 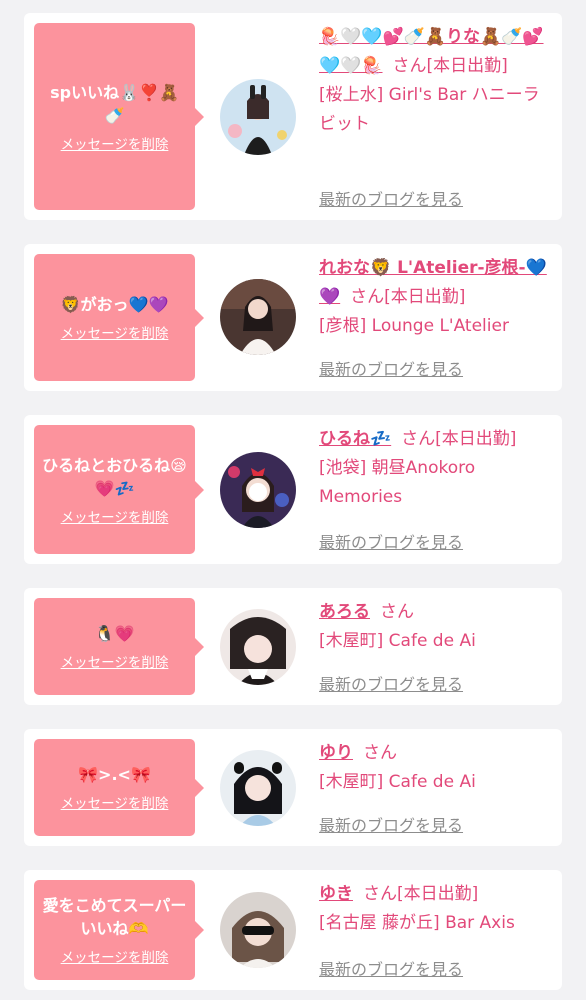 I want to click on message-bubble: spいいね🐰❣️🧸🍼 メッセージを削除, so click(x=119, y=116).